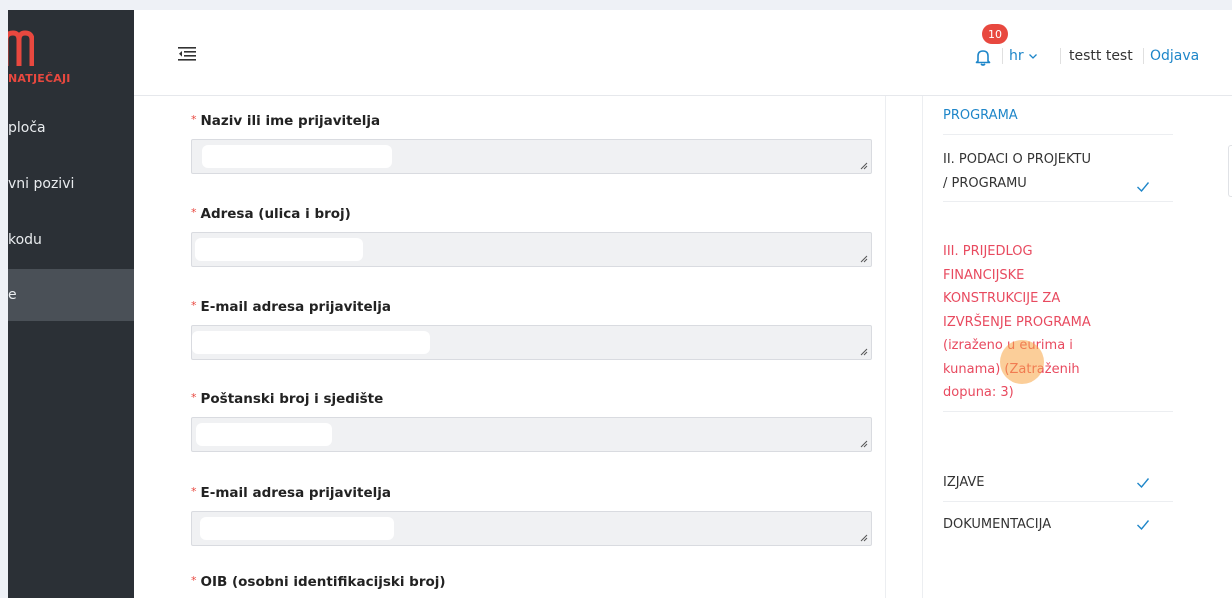 This screenshot has height=598, width=1232. I want to click on step-izjave: IZJAVE, so click(1058, 484).